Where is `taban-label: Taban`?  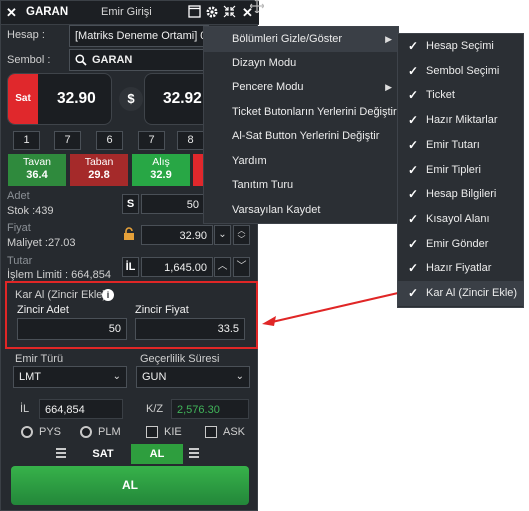 taban-label: Taban is located at coordinates (99, 162).